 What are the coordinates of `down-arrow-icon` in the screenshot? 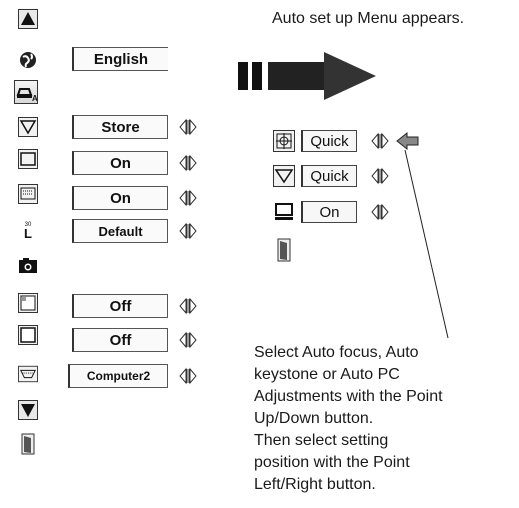 It's located at (28, 410).